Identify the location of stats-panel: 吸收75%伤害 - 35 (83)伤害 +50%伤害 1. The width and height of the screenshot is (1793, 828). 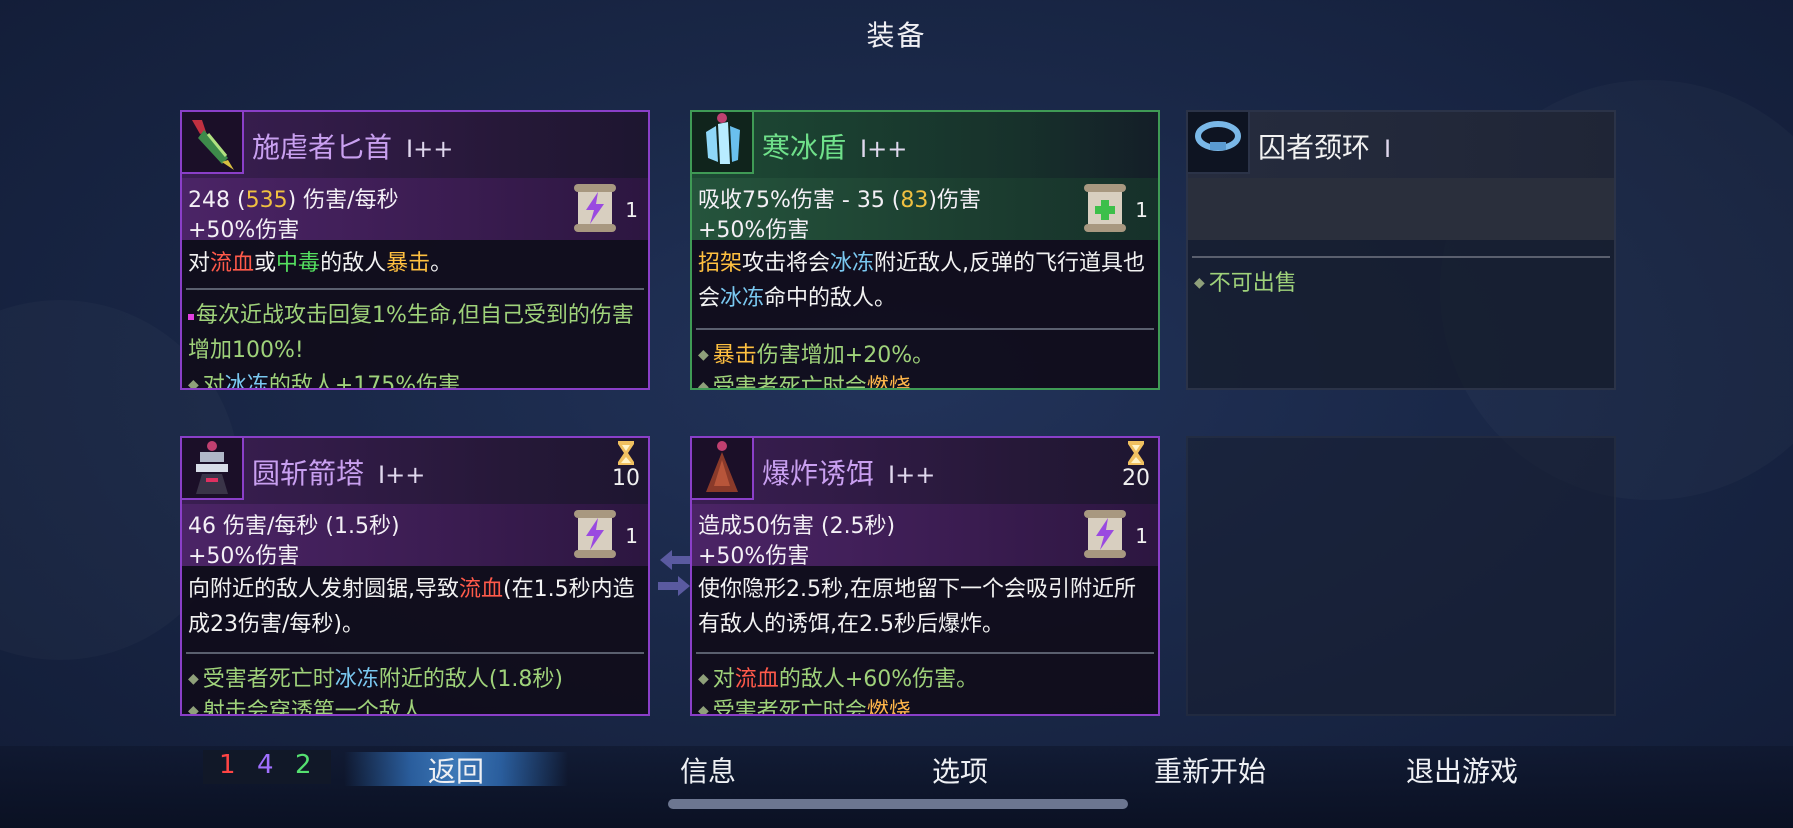
(925, 210).